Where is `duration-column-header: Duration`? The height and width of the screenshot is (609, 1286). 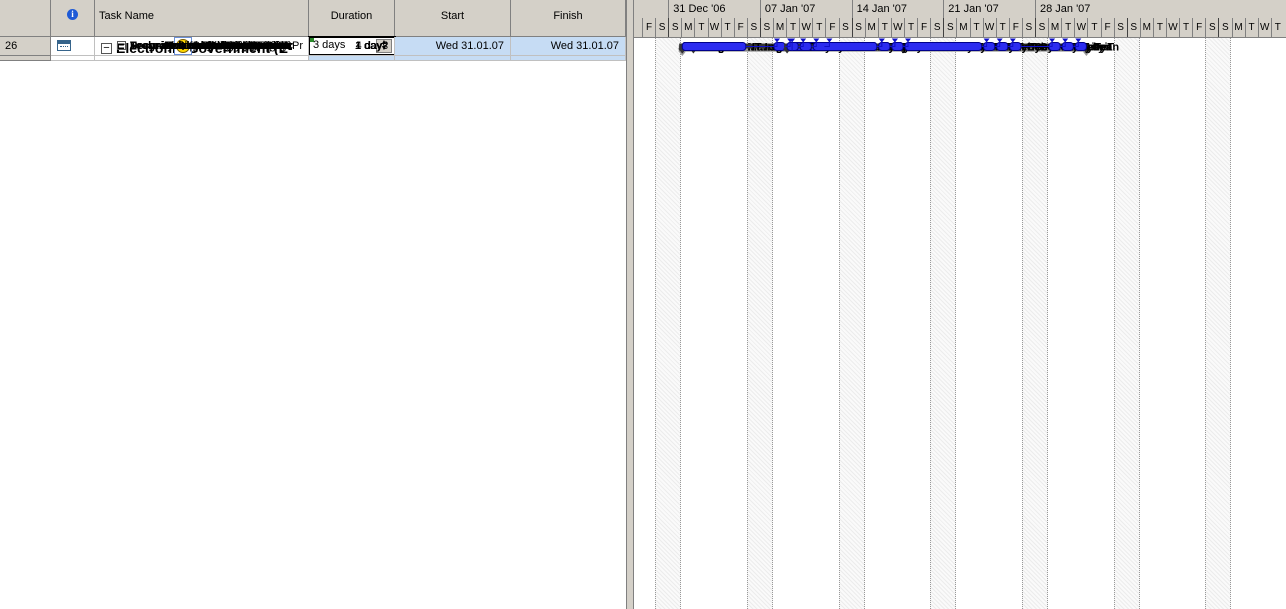 duration-column-header: Duration is located at coordinates (352, 18).